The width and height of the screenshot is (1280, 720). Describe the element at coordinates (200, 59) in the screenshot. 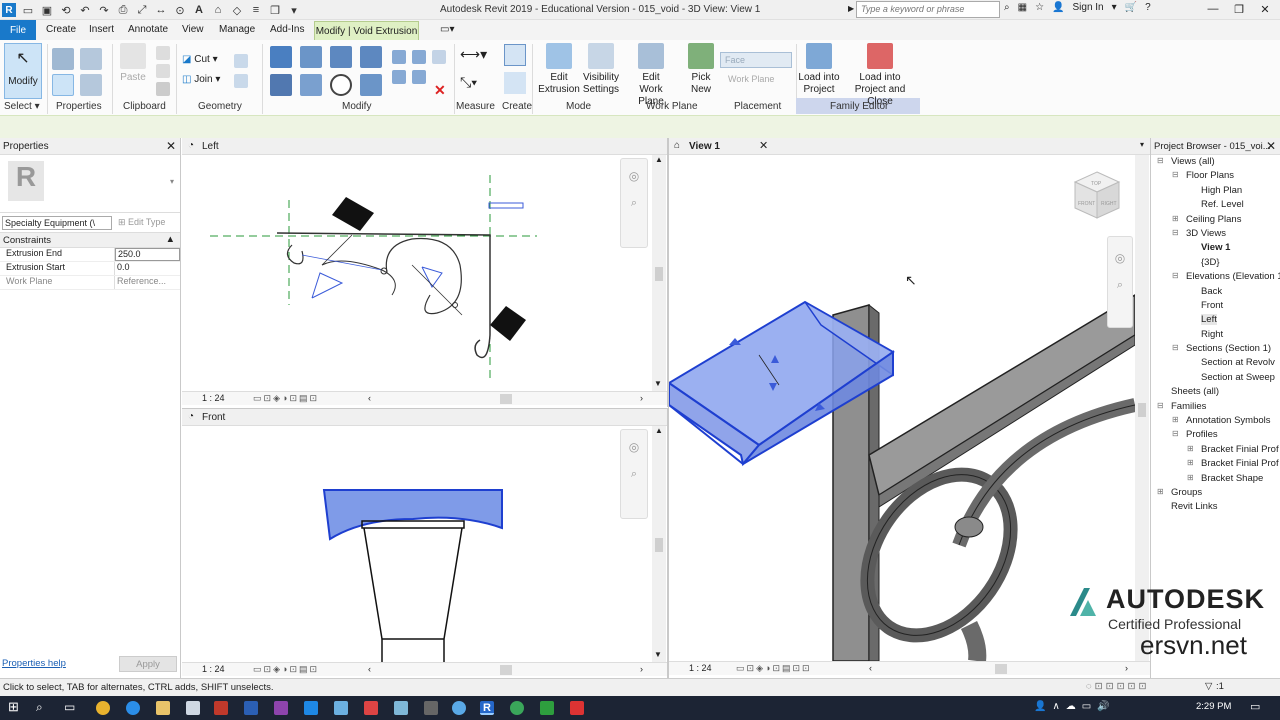

I see `cut-button: ◪ Cut ▾` at that location.